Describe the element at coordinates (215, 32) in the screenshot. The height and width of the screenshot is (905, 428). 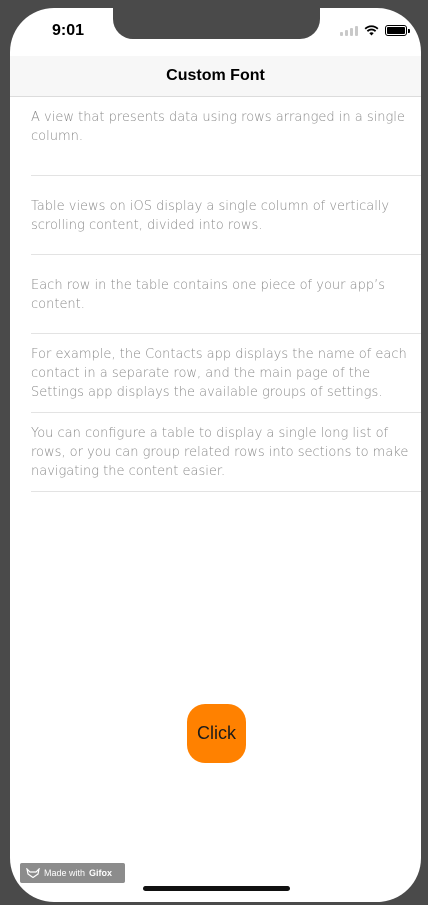
I see `status-bar: 9:01` at that location.